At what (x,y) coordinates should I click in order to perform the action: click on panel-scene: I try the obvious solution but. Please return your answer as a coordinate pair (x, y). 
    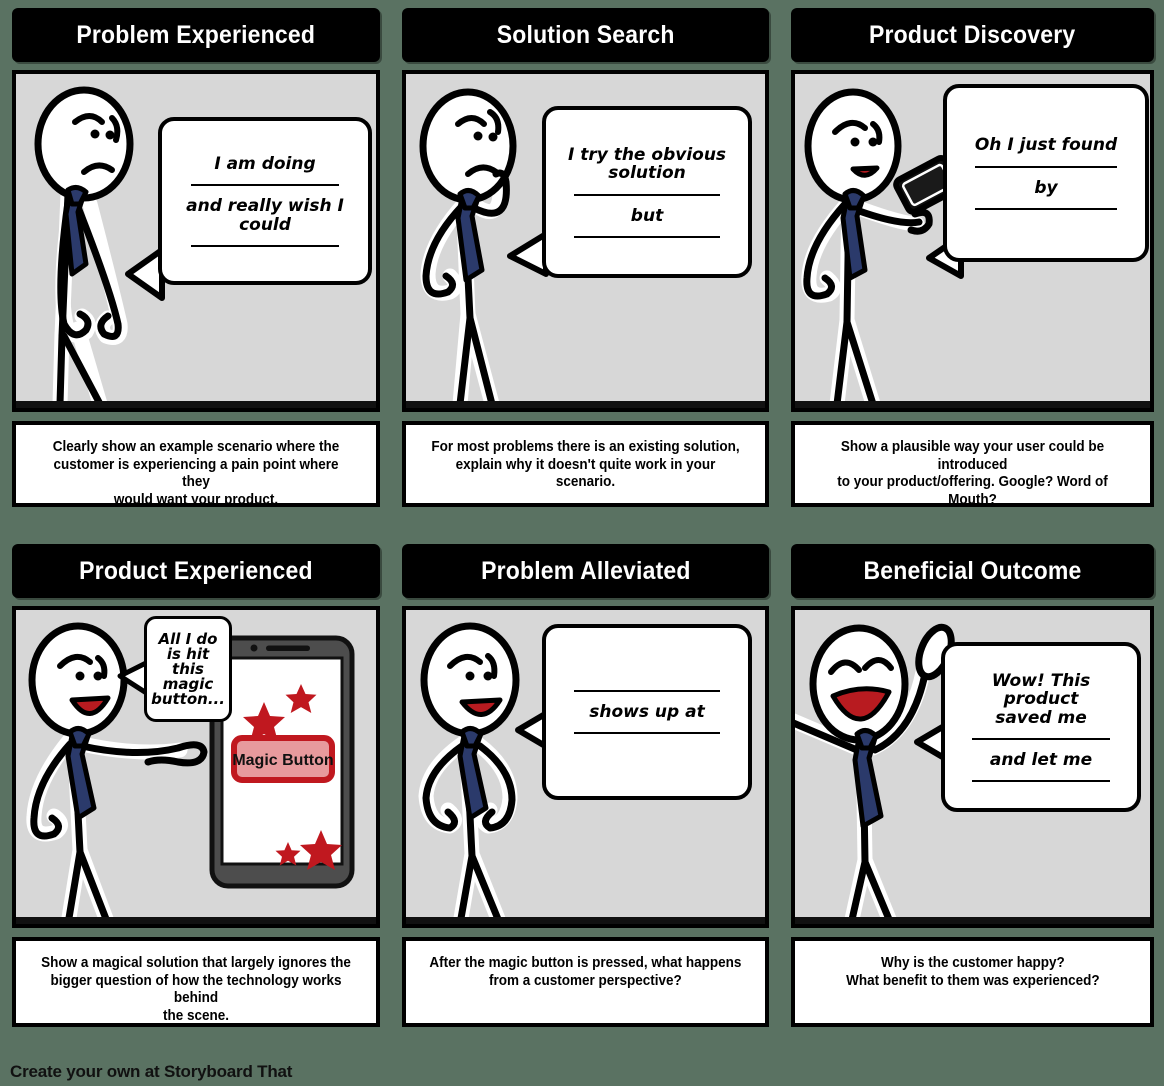
    Looking at the image, I should click on (585, 241).